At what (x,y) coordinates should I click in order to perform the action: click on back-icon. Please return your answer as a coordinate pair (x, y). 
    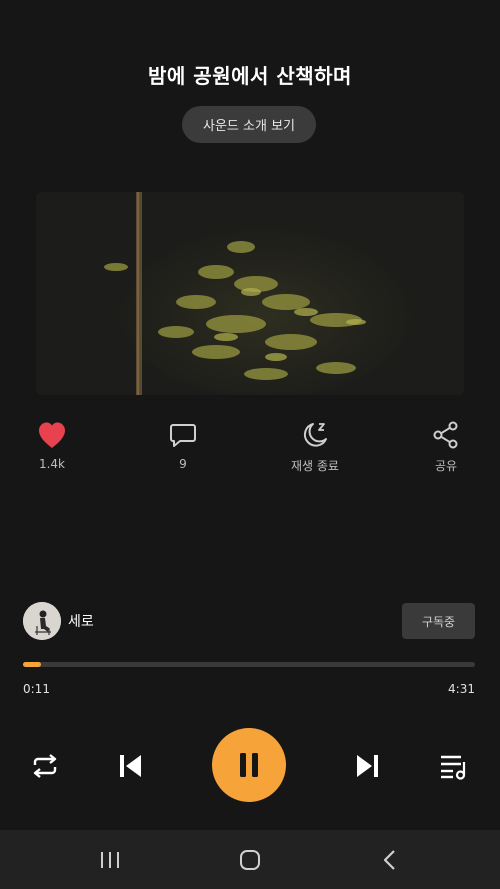
    Looking at the image, I should click on (389, 859).